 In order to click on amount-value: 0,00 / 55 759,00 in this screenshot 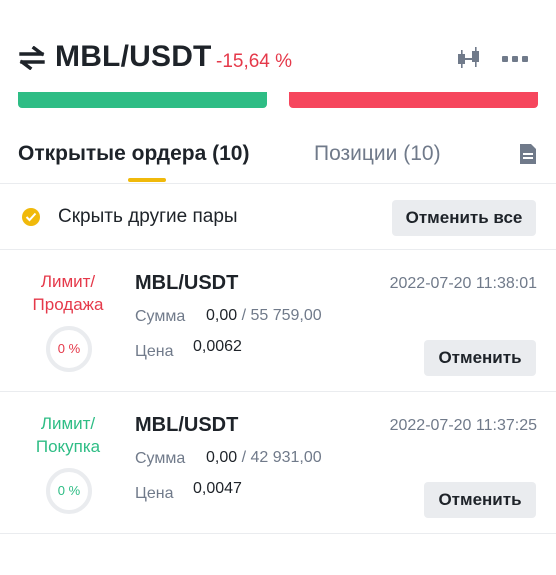, I will do `click(264, 315)`.